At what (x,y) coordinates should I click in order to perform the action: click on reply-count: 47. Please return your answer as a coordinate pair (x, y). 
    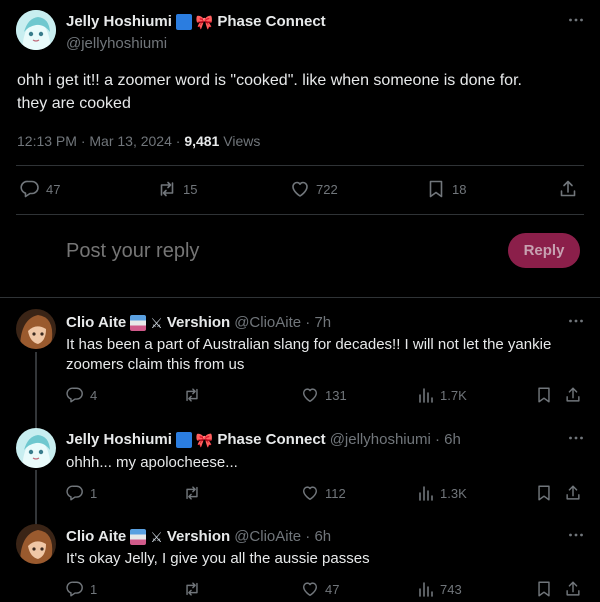
    Looking at the image, I should click on (53, 189).